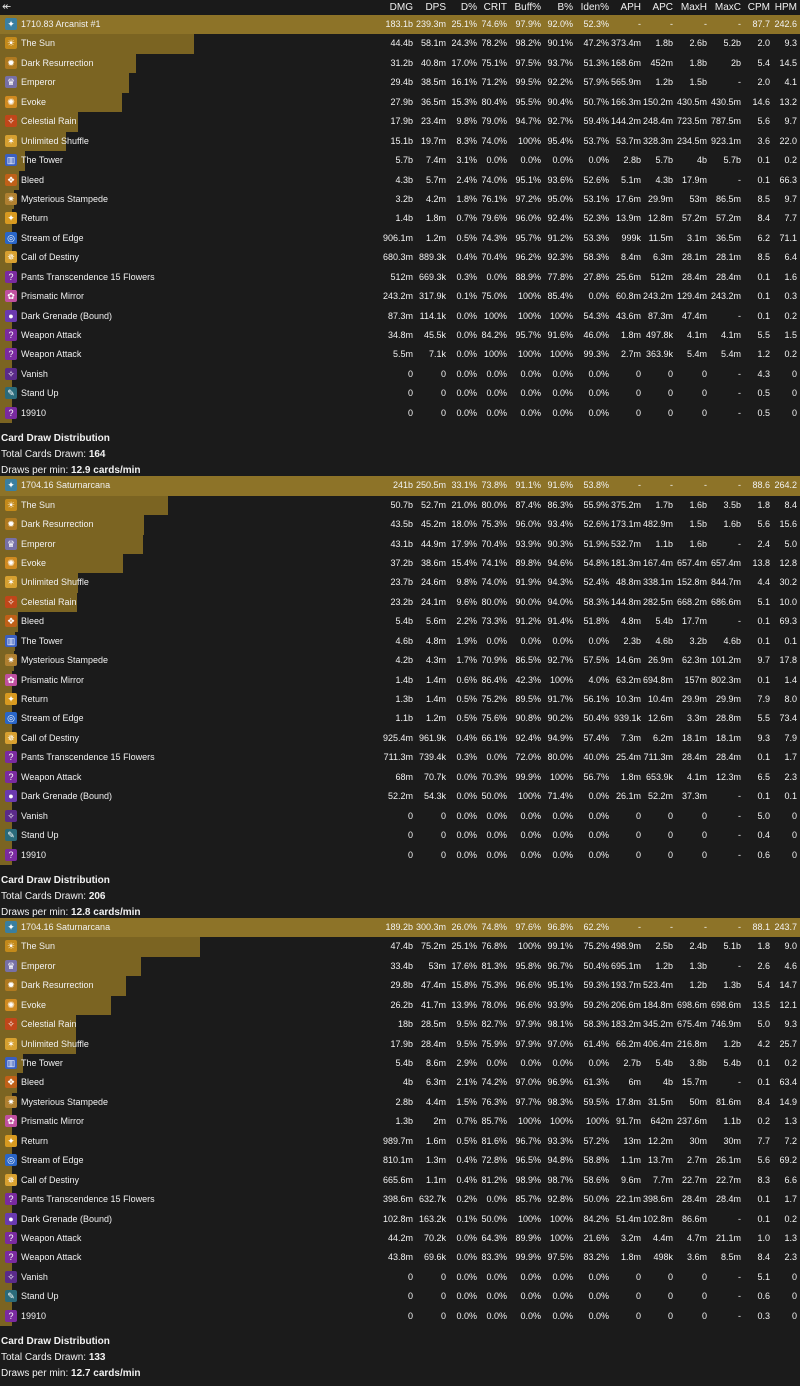  What do you see at coordinates (11, 965) in the screenshot?
I see `emperor-card-icon: ♛` at bounding box center [11, 965].